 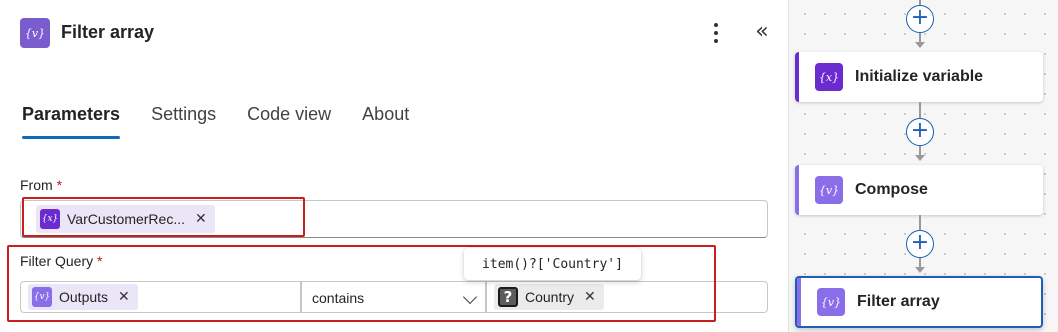 I want to click on highlight-box-from, so click(x=163, y=217).